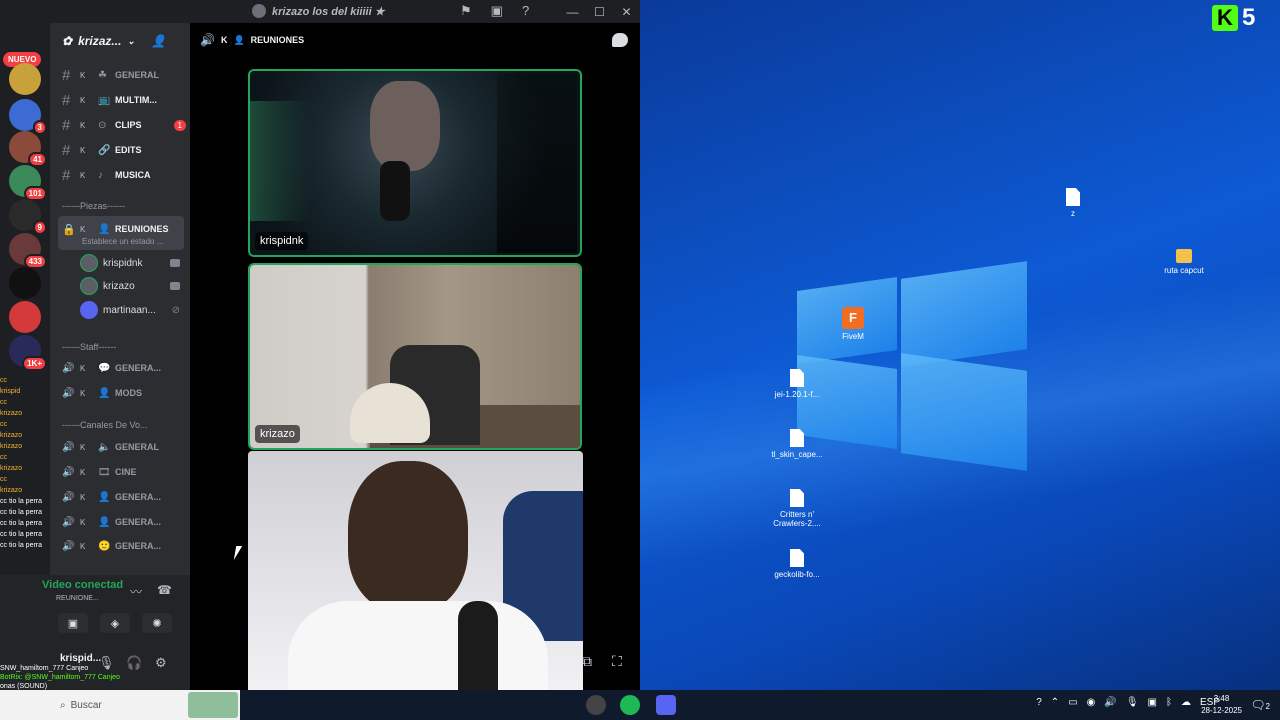 This screenshot has height=720, width=1280. Describe the element at coordinates (128, 150) in the screenshot. I see `channel-name: EDITS` at that location.